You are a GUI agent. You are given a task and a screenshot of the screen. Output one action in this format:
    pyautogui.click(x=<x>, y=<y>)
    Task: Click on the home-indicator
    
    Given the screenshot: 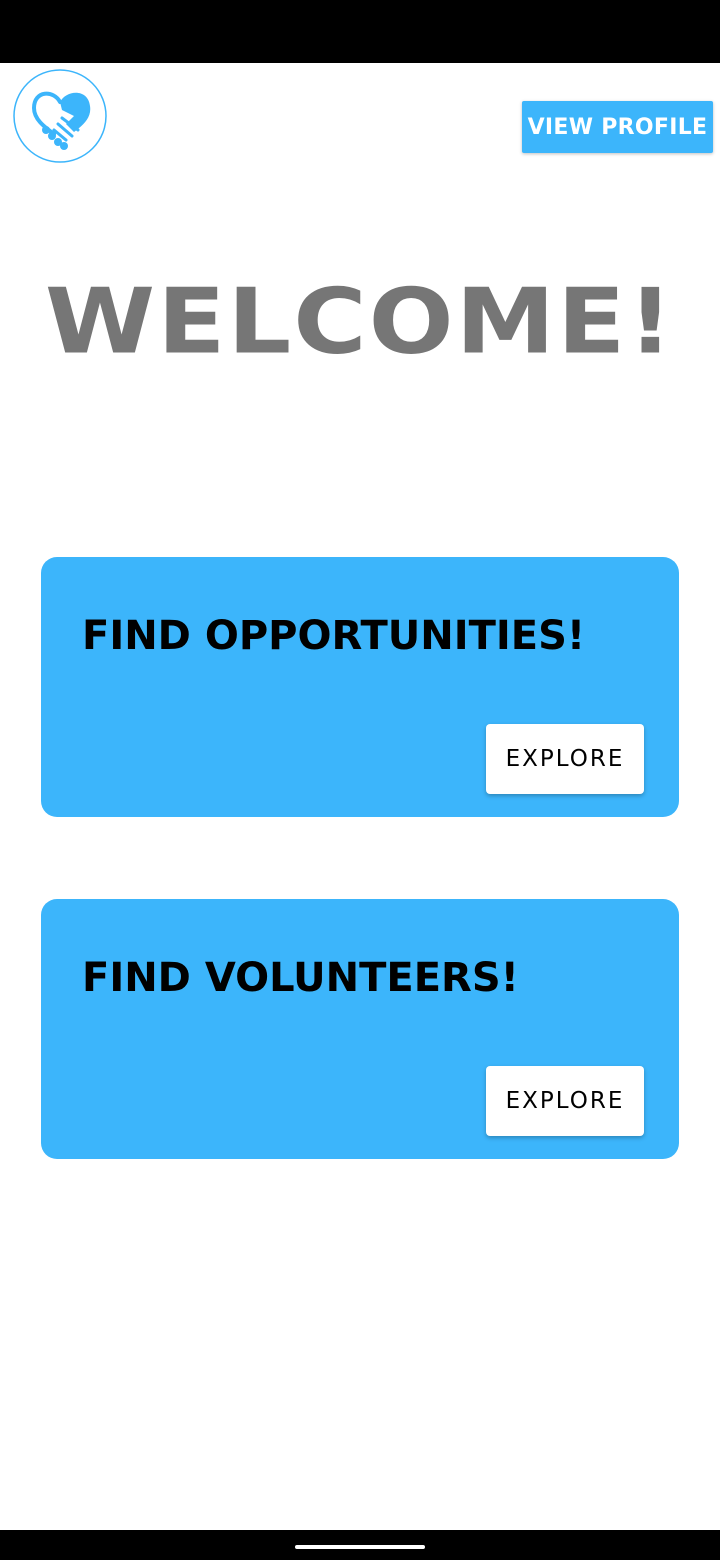 What is the action you would take?
    pyautogui.click(x=360, y=1547)
    